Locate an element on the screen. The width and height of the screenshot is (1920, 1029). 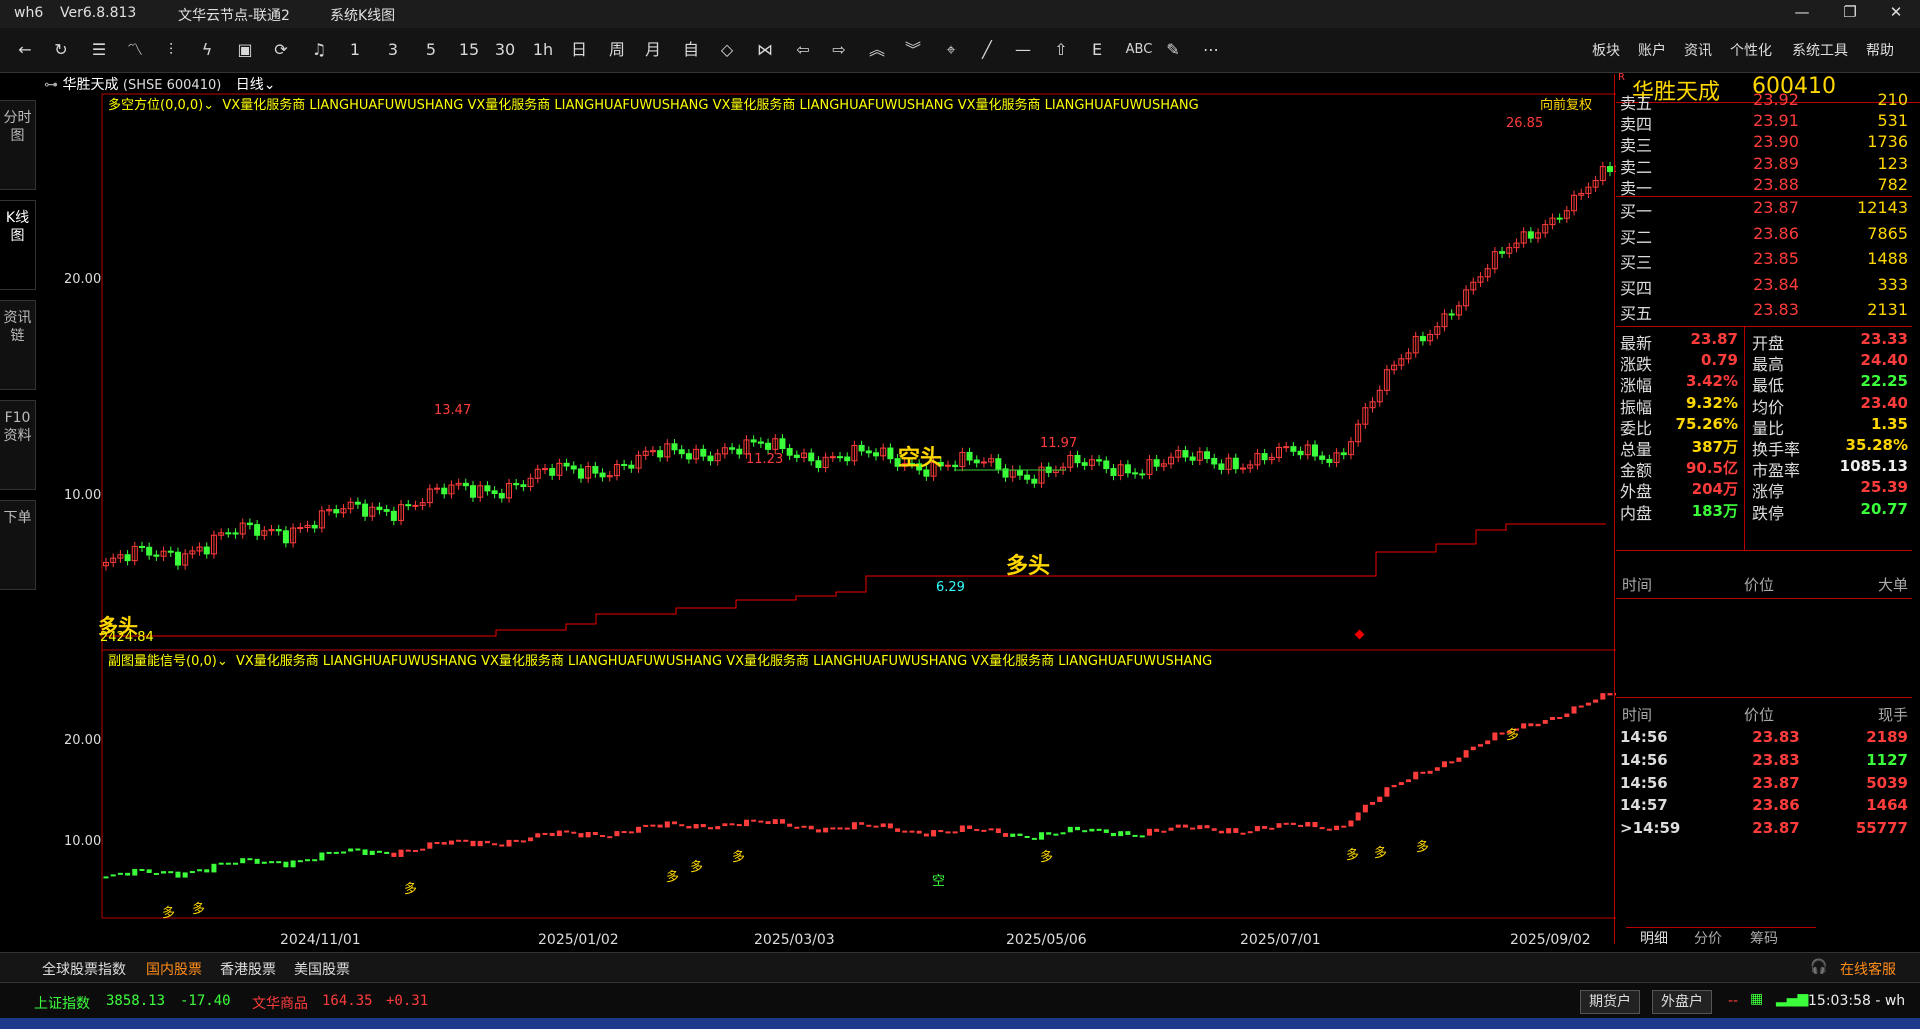
menu-help: 帮助 is located at coordinates (1880, 50).